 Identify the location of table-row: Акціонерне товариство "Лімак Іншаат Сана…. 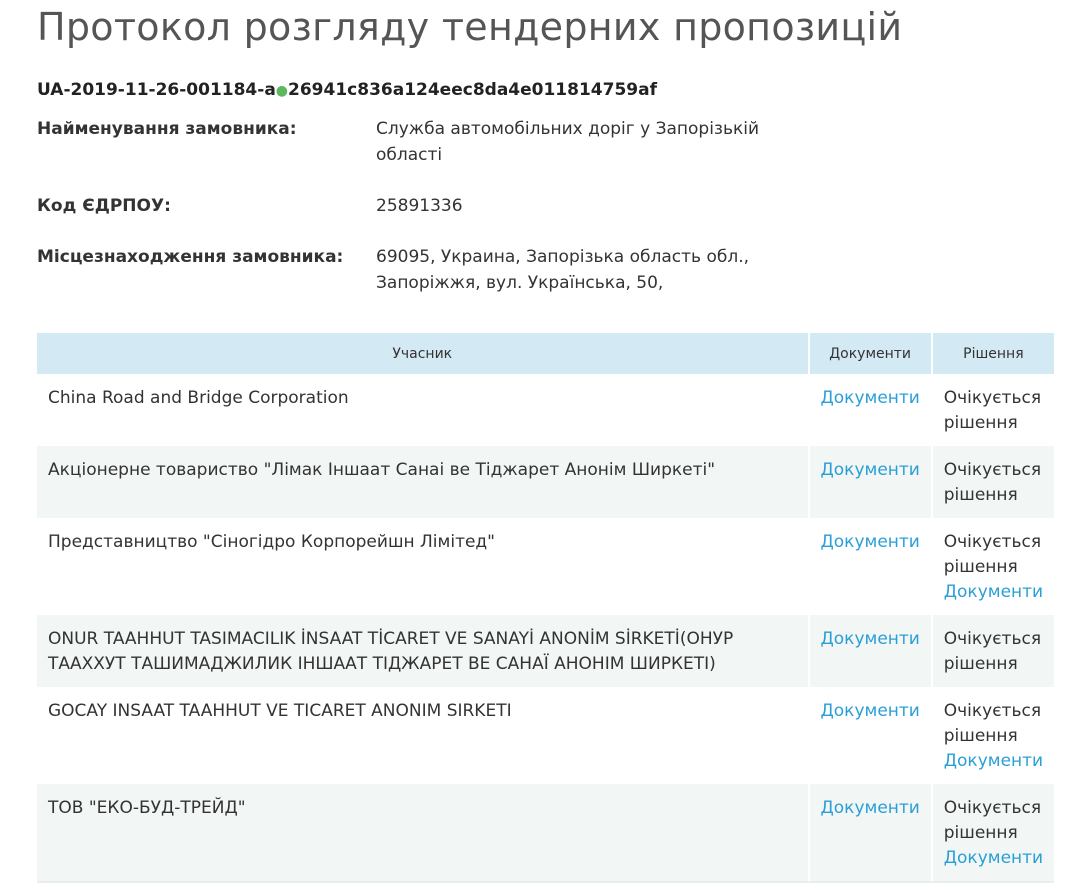
(545, 482).